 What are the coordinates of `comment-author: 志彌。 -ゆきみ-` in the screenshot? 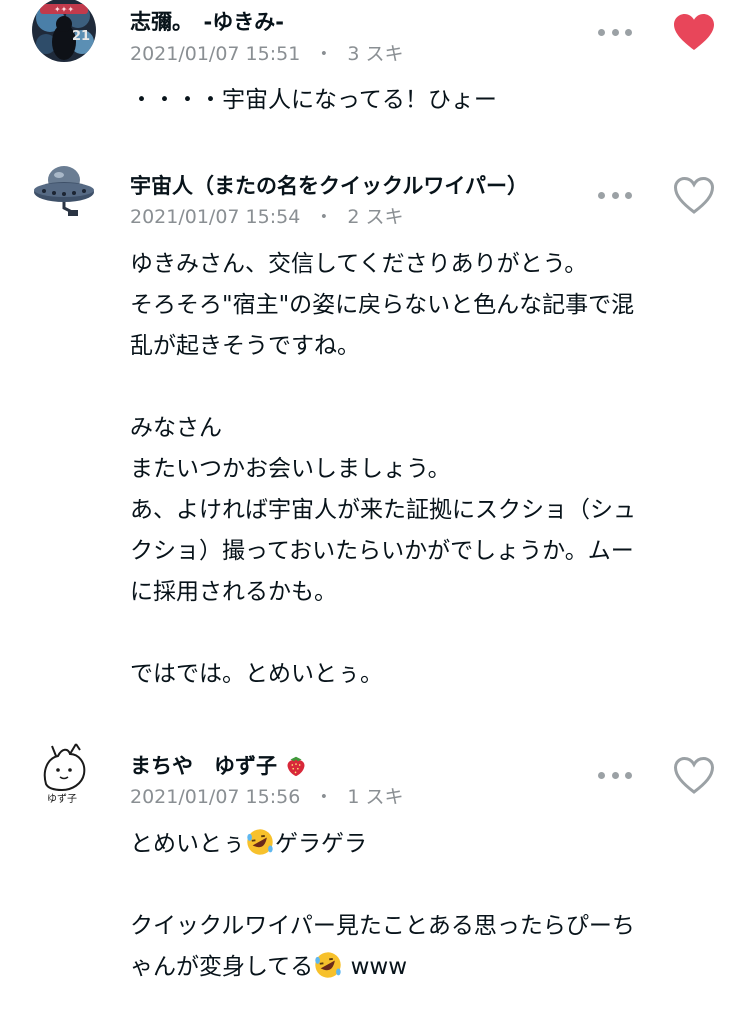 It's located at (207, 21).